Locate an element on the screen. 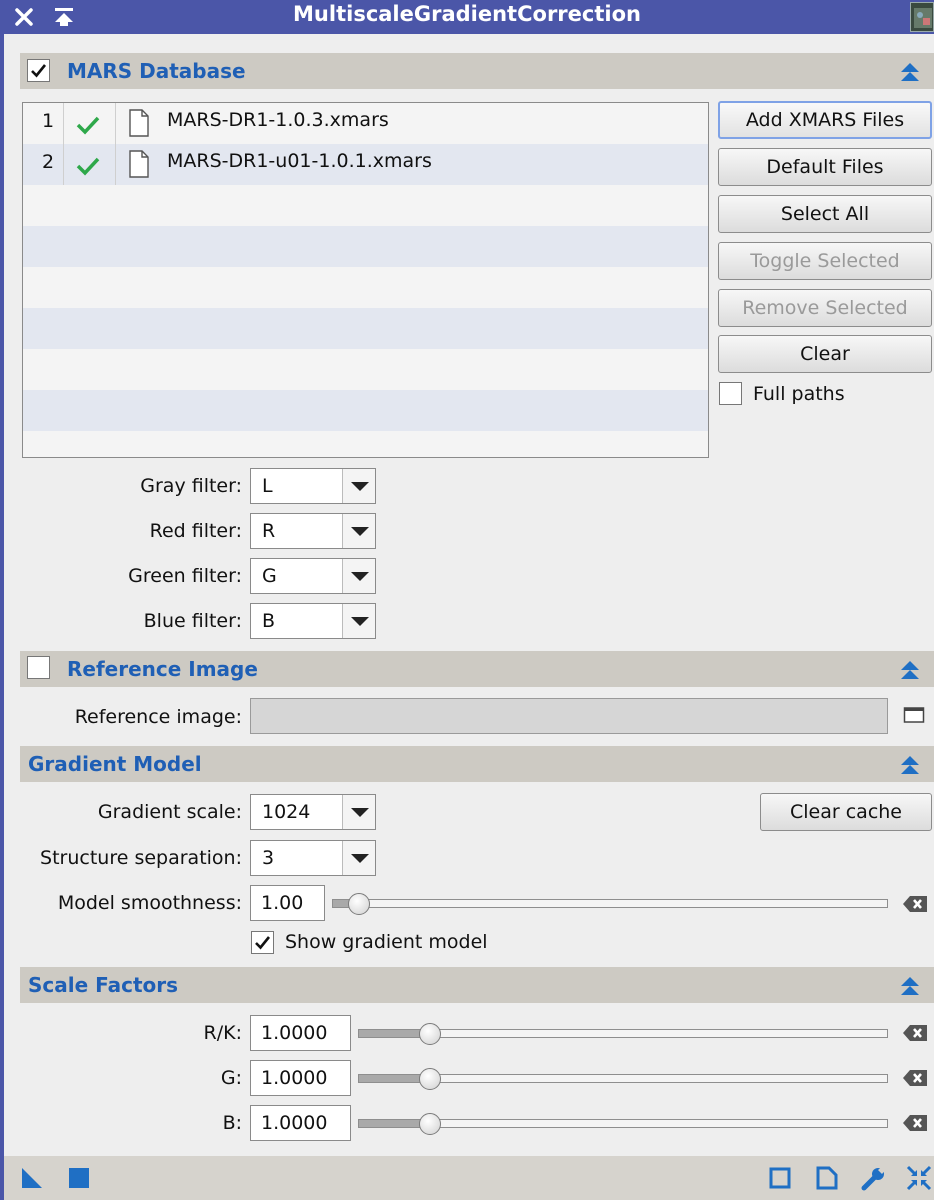 This screenshot has height=1200, width=934. window-titlebar: MultiscaleGradientCorrection is located at coordinates (467, 17).